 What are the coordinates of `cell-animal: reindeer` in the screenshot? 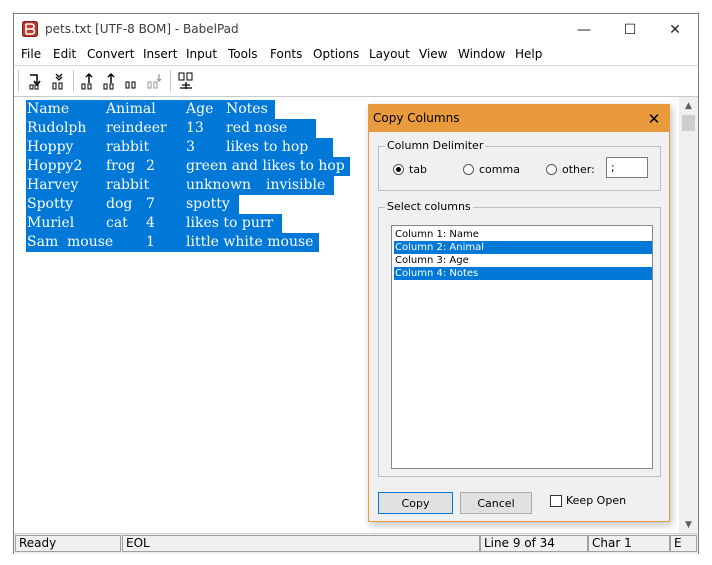 It's located at (136, 128).